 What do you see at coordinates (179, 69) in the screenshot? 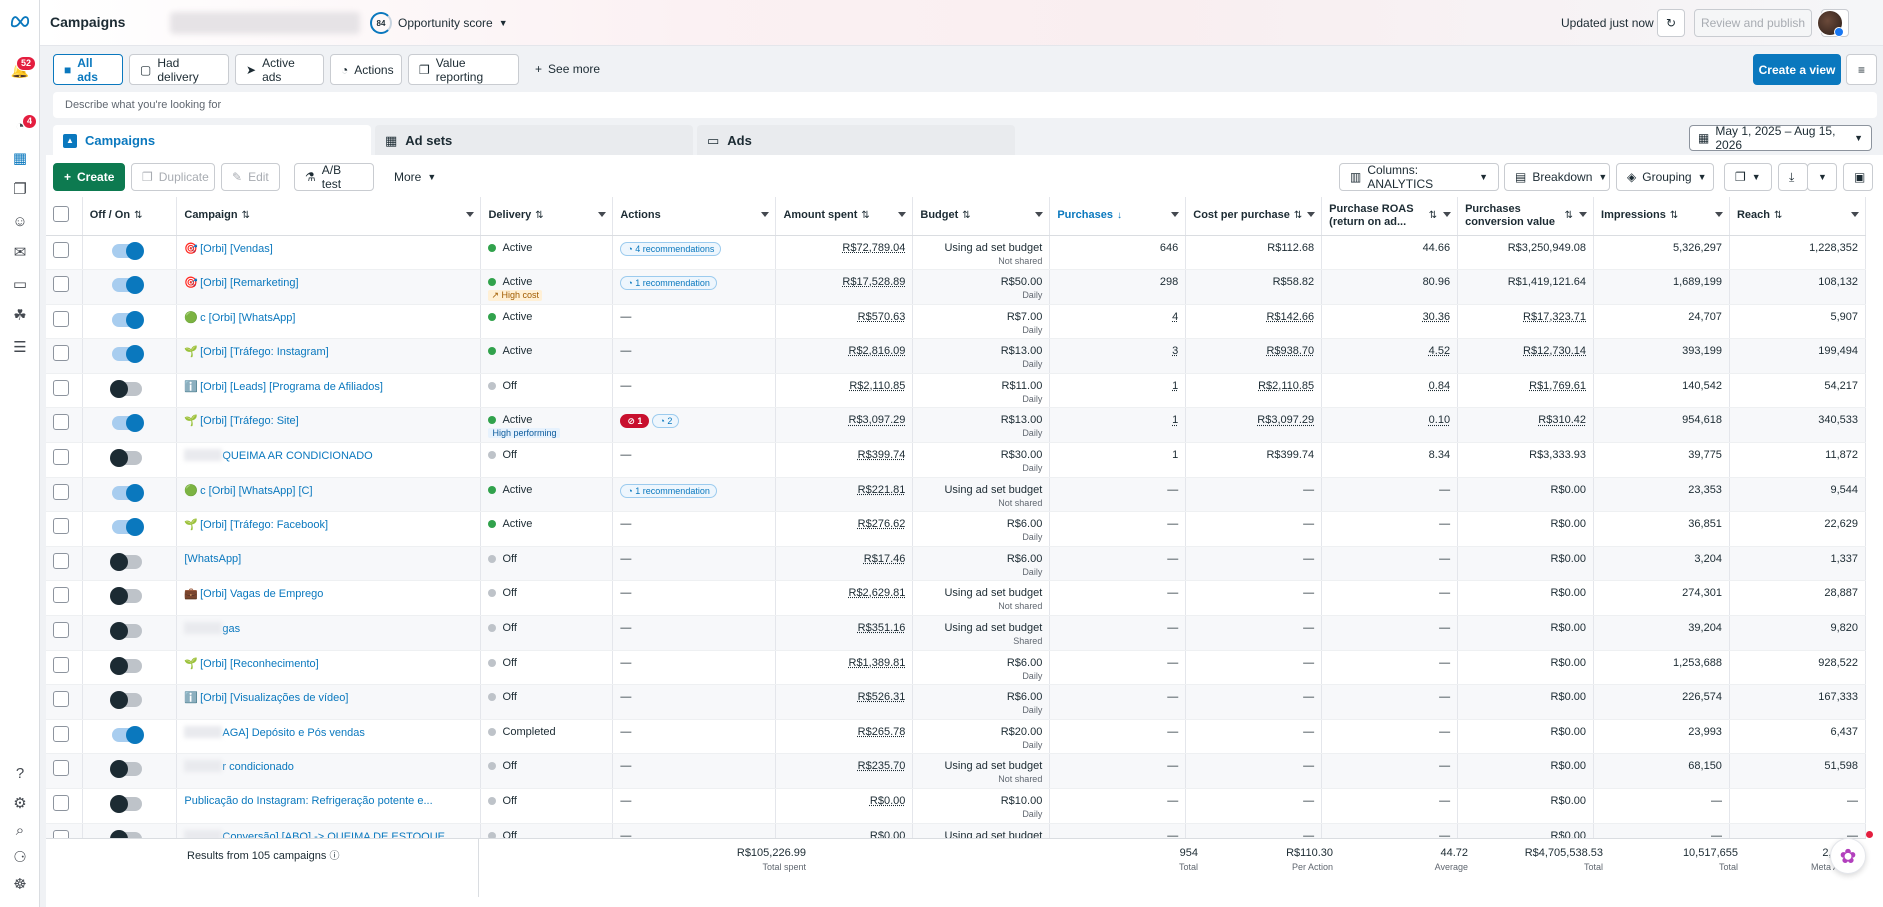
I see `view-had-delivery: ▢ Had delivery` at bounding box center [179, 69].